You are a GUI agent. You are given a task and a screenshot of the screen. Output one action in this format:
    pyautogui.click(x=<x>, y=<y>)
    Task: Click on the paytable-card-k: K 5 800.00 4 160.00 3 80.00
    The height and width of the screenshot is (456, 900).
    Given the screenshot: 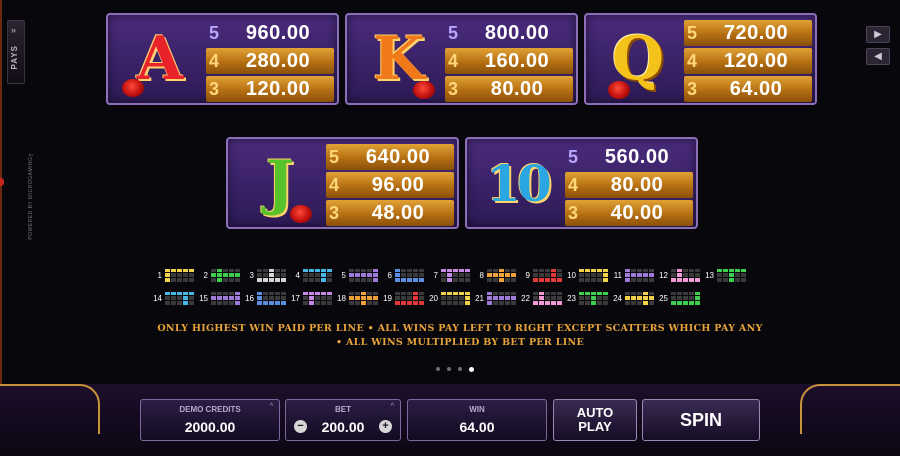 What is the action you would take?
    pyautogui.click(x=461, y=59)
    